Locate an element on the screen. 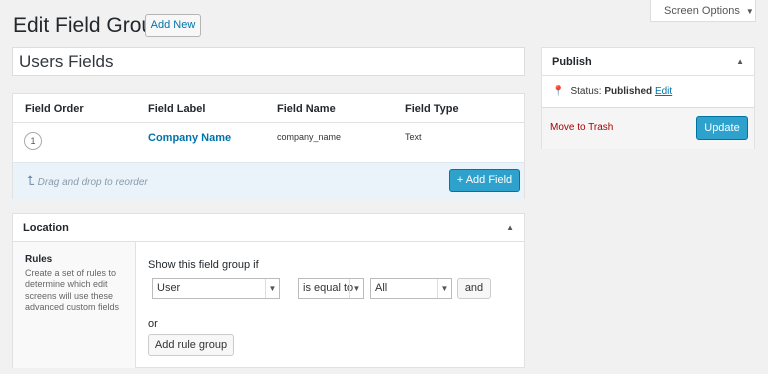  page-title: Edit Field Group is located at coordinates (89, 25).